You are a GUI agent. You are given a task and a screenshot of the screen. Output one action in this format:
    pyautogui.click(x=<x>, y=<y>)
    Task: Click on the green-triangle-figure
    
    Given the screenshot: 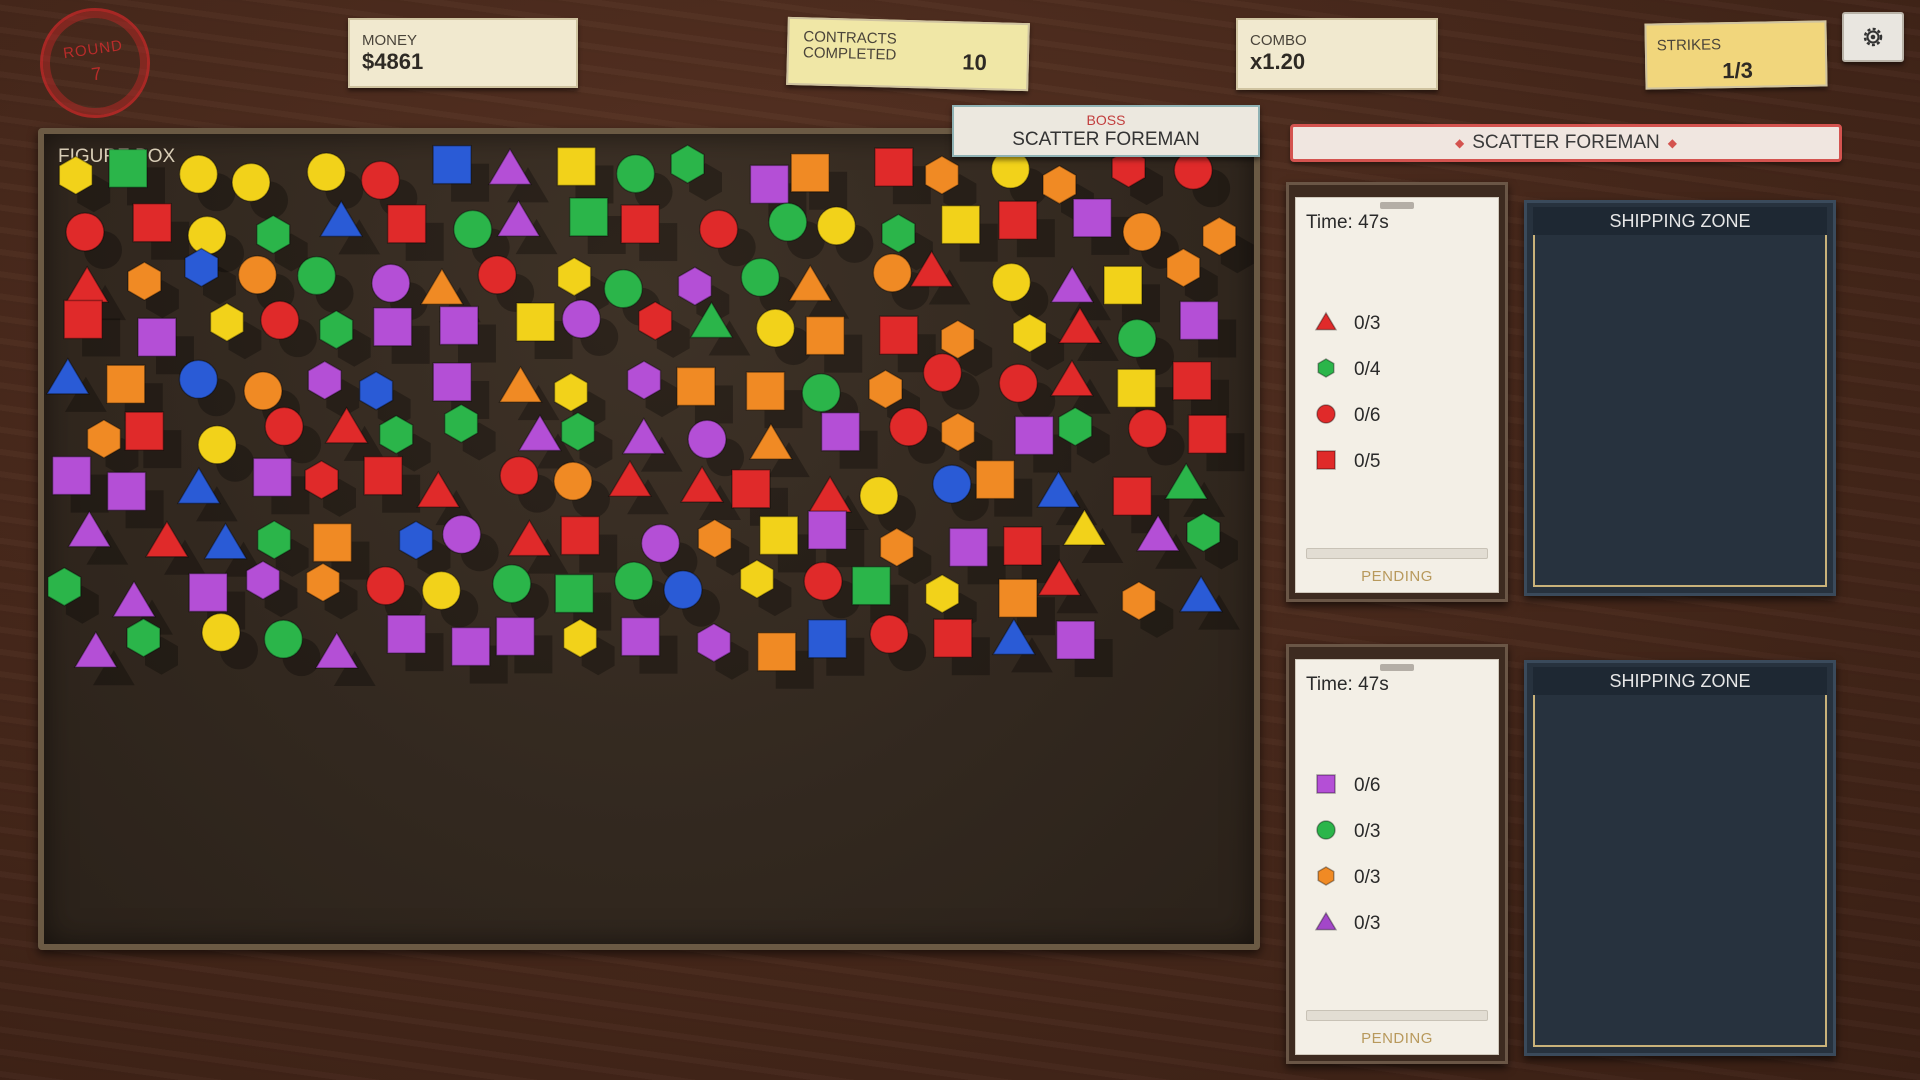 What is the action you would take?
    pyautogui.click(x=1194, y=489)
    